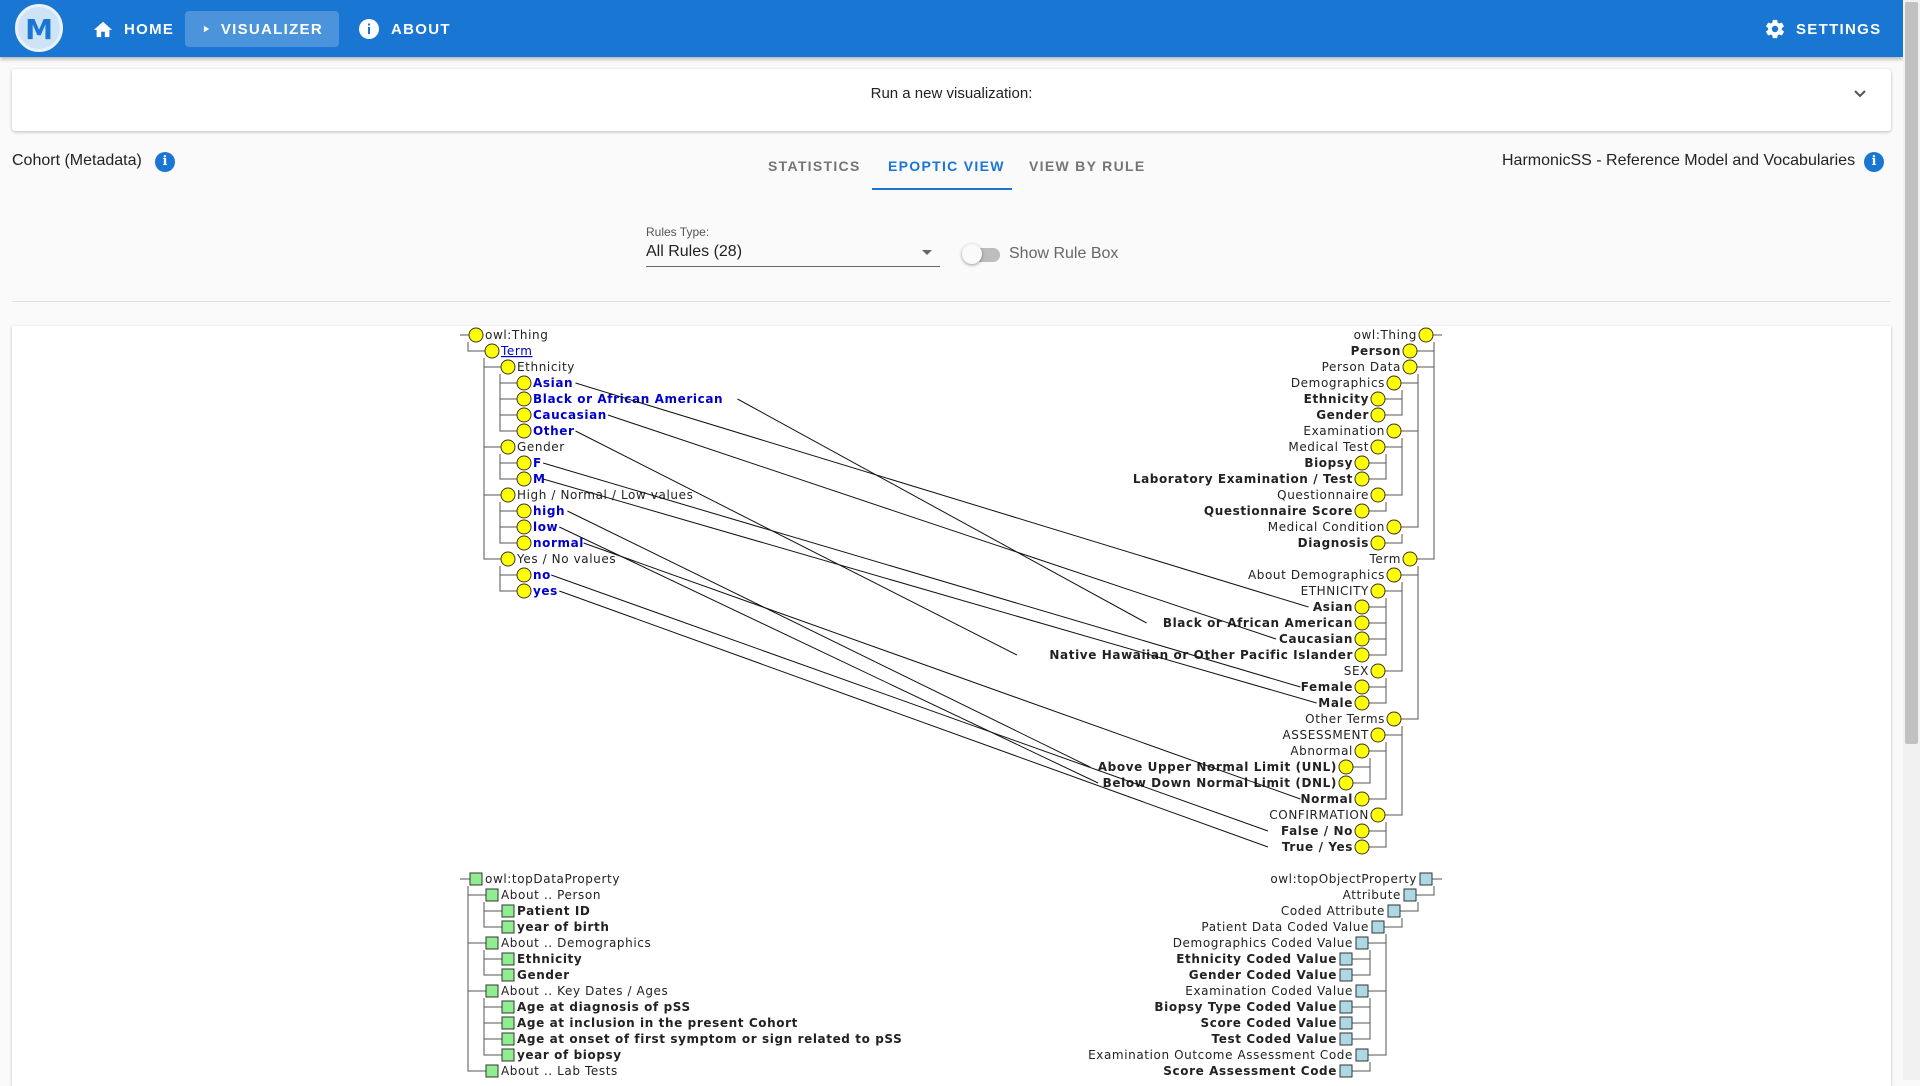 The image size is (1920, 1086). What do you see at coordinates (1338, 383) in the screenshot?
I see `right-class-demographics-label: Demographics` at bounding box center [1338, 383].